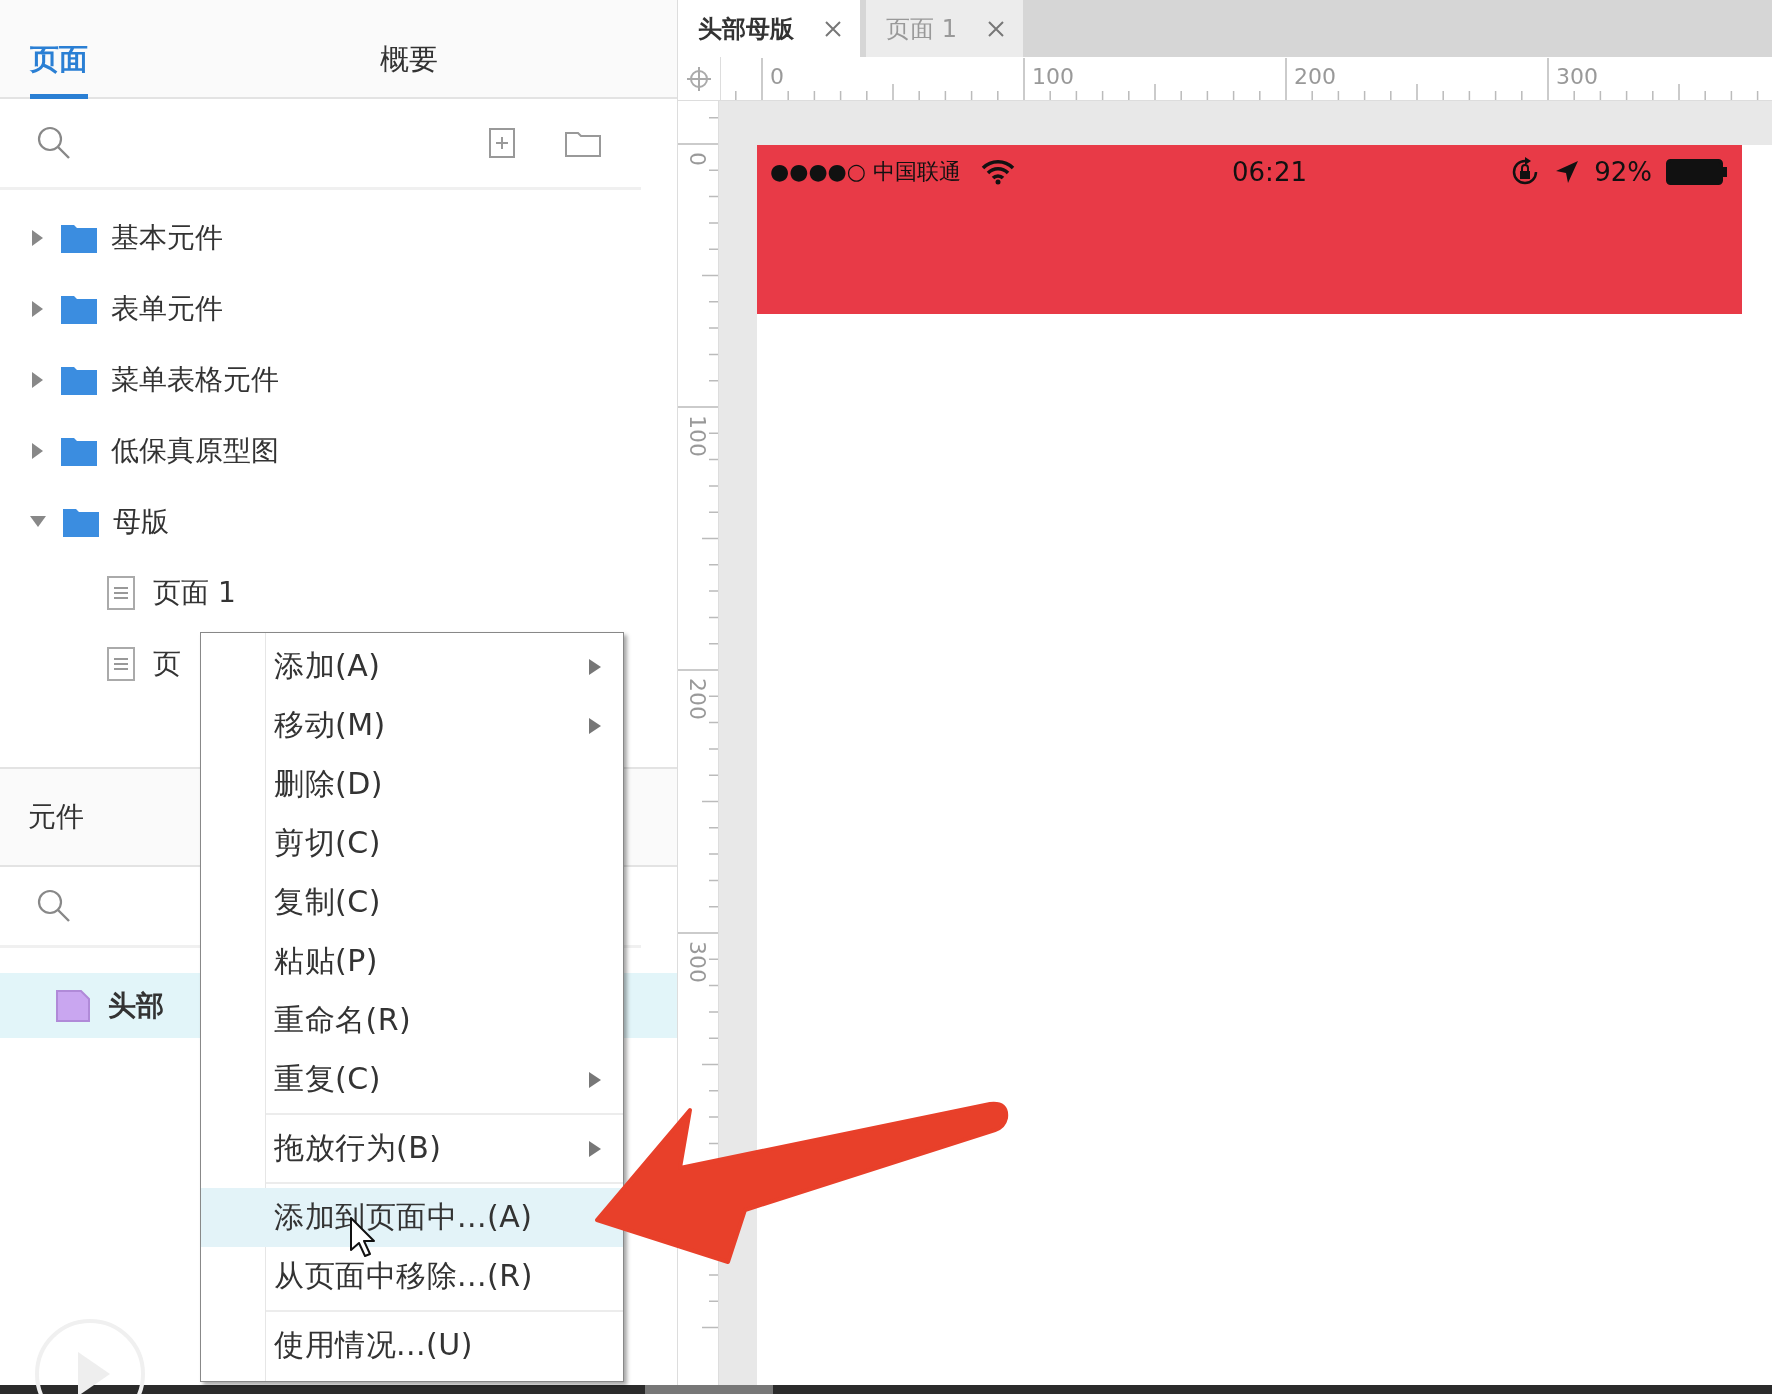 The height and width of the screenshot is (1394, 1772). I want to click on menu-item: 剪切(C), so click(412, 843).